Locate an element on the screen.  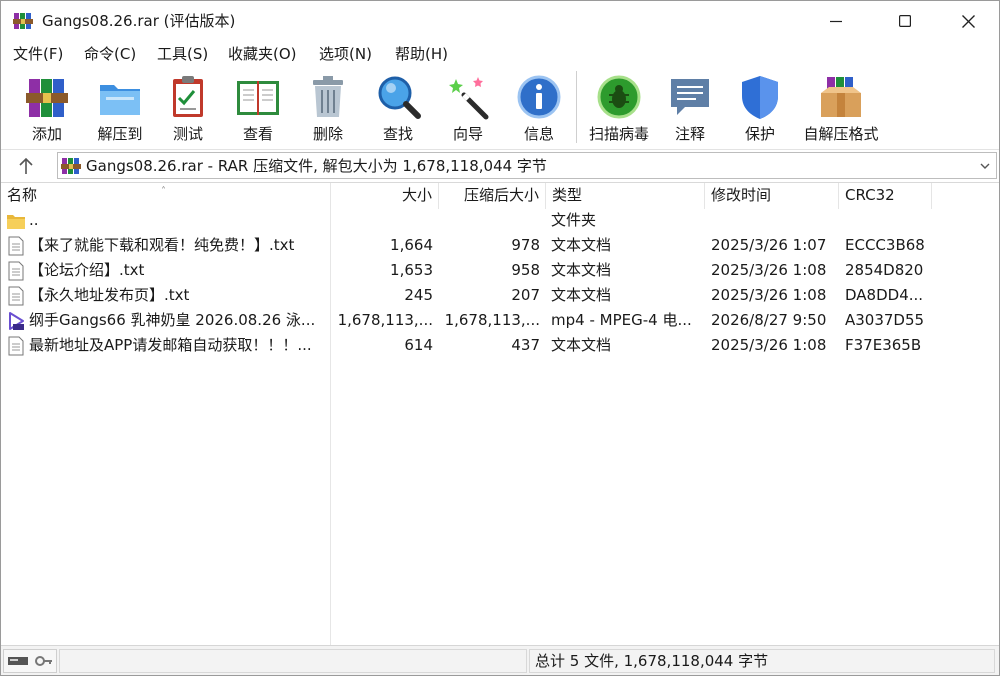
winrar-app-icon is located at coordinates (23, 21).